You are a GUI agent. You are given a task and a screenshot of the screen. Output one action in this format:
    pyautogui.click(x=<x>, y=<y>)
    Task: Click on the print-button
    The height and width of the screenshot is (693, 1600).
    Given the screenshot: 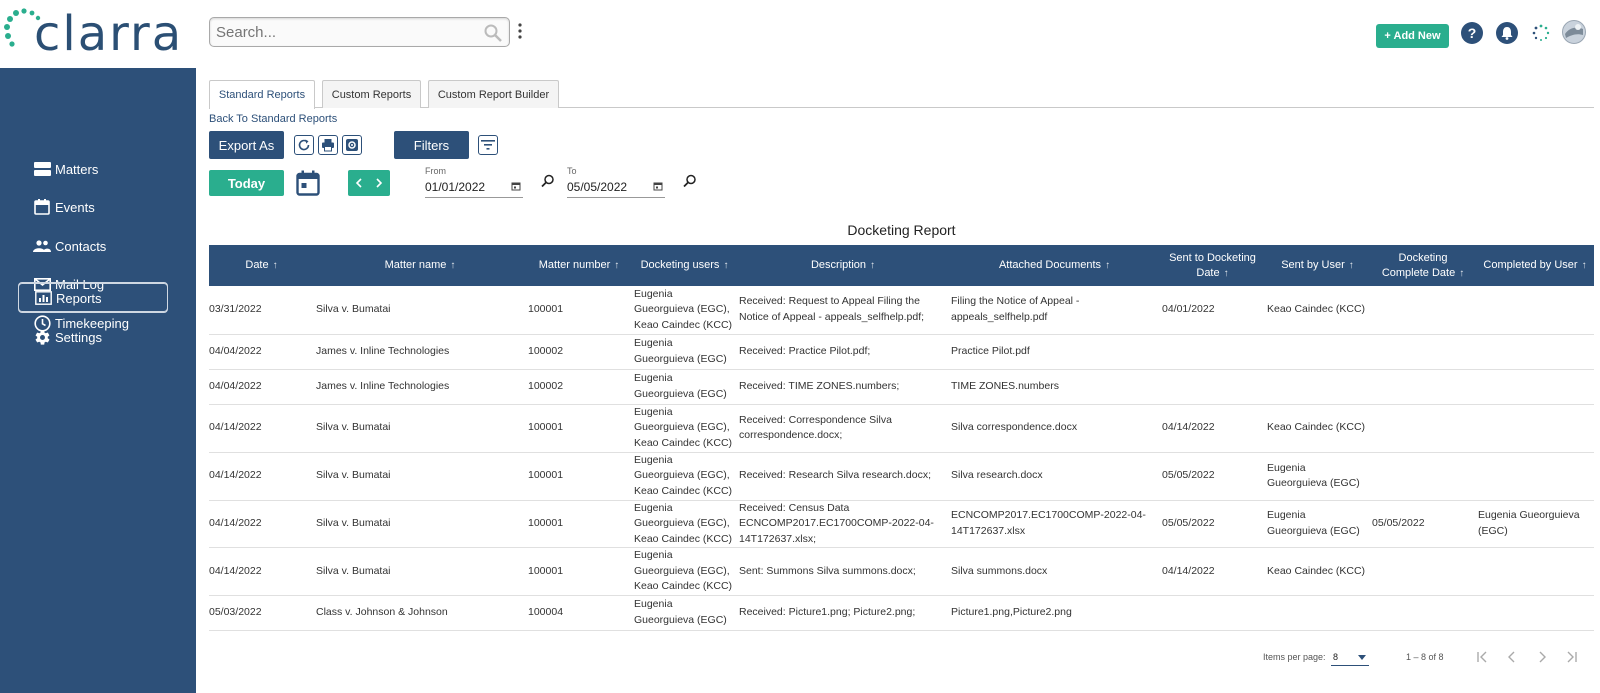 What is the action you would take?
    pyautogui.click(x=328, y=145)
    